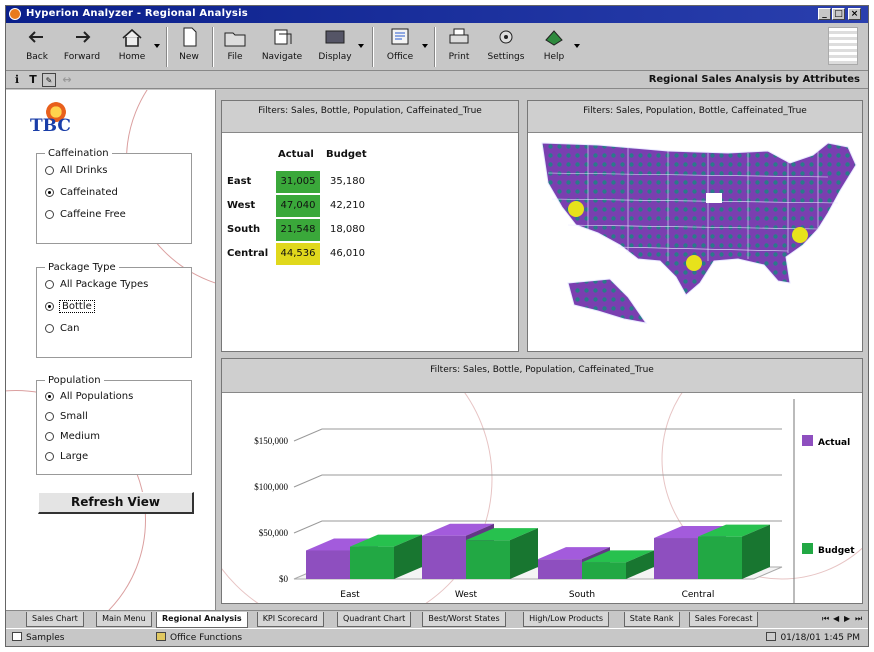 The image size is (874, 652). Describe the element at coordinates (136, 47) in the screenshot. I see `home-button: Home` at that location.